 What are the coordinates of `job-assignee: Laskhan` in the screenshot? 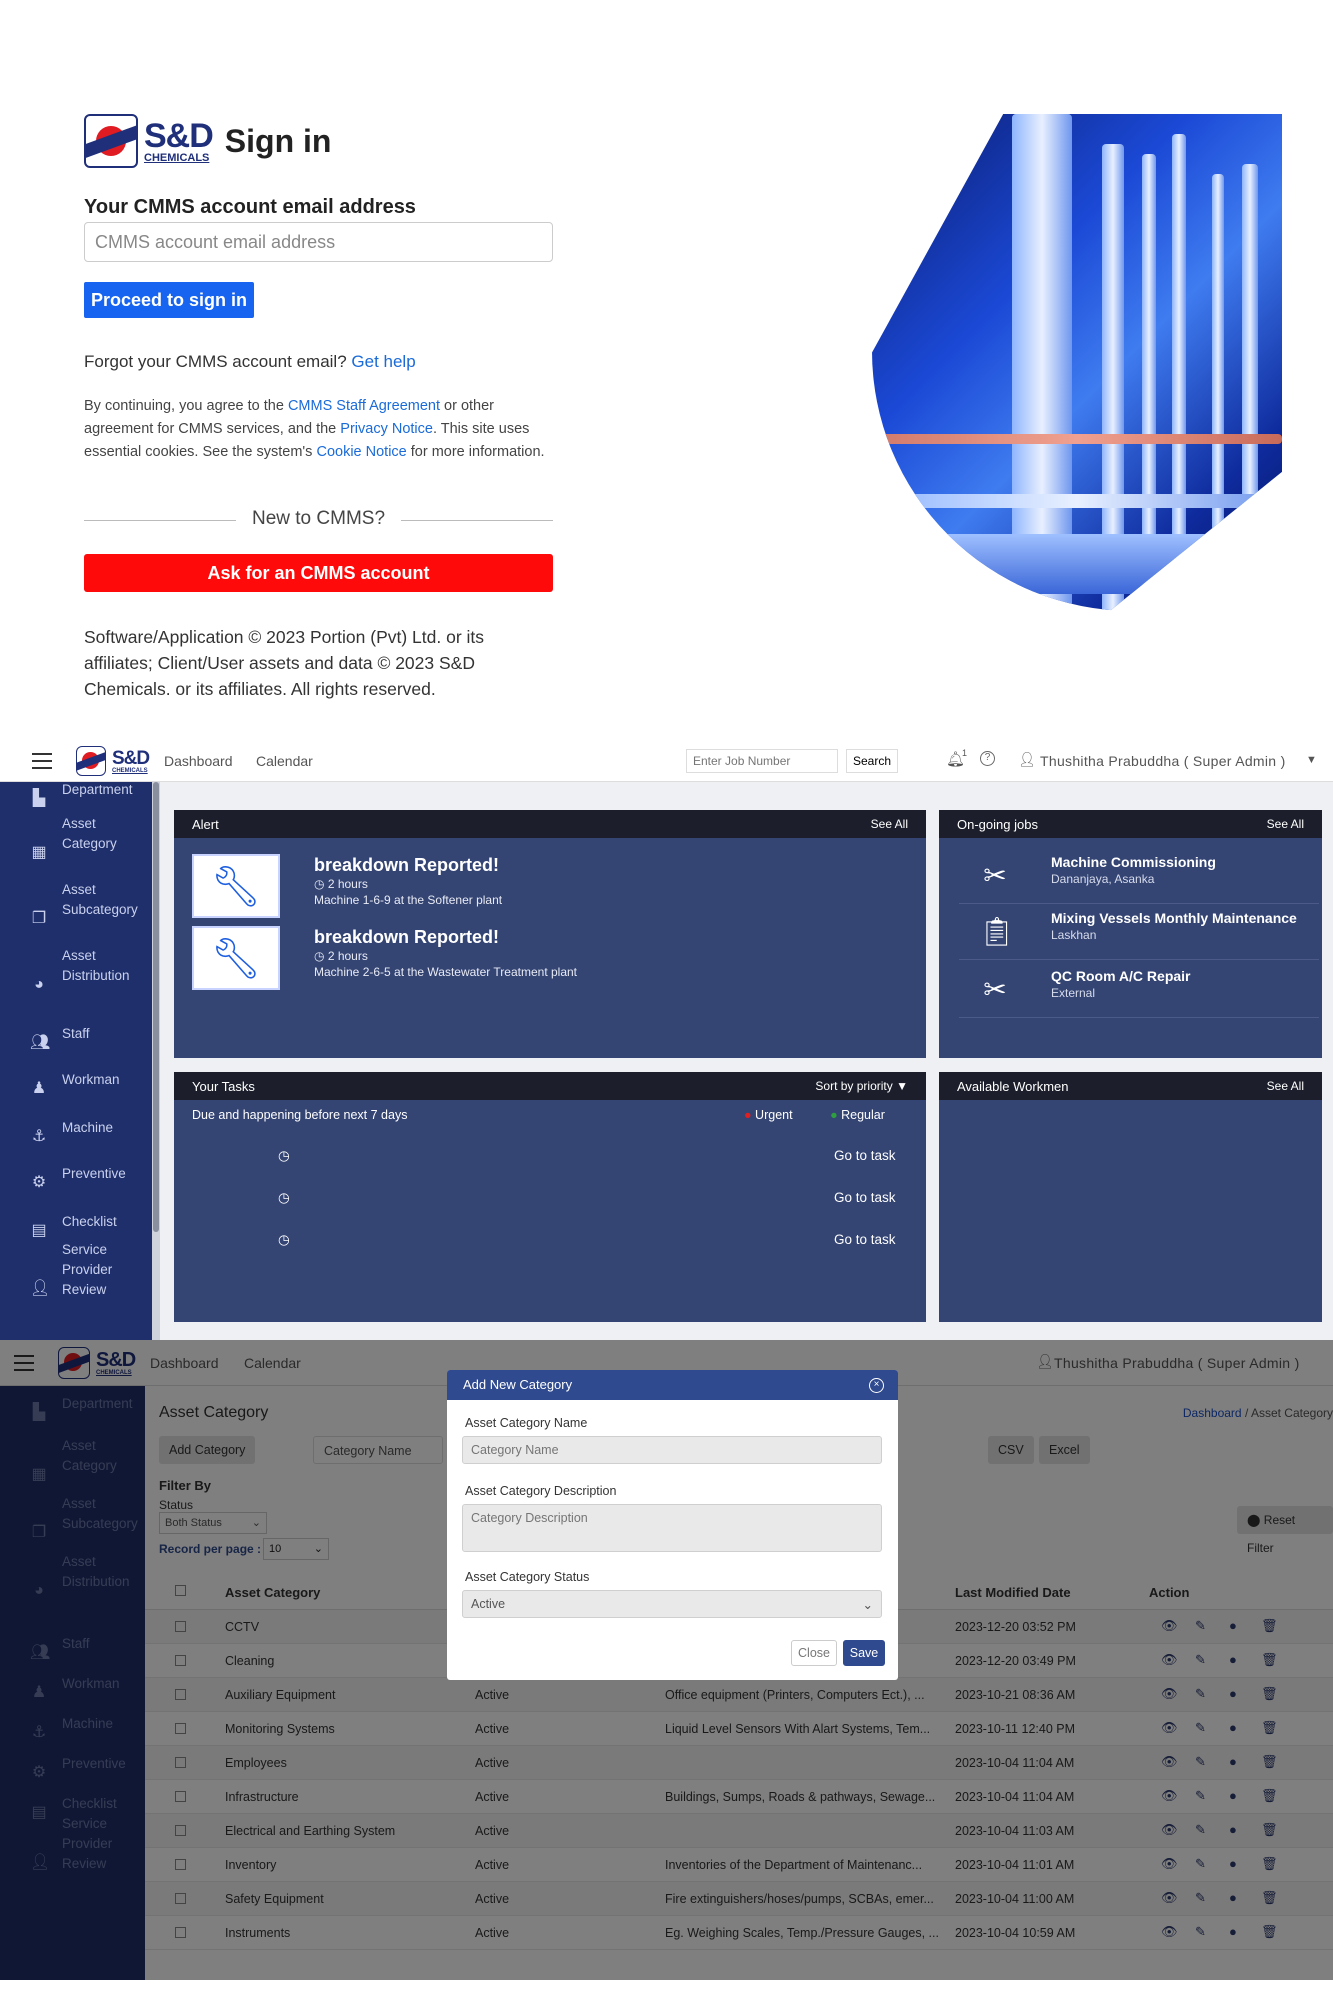 It's located at (1074, 935).